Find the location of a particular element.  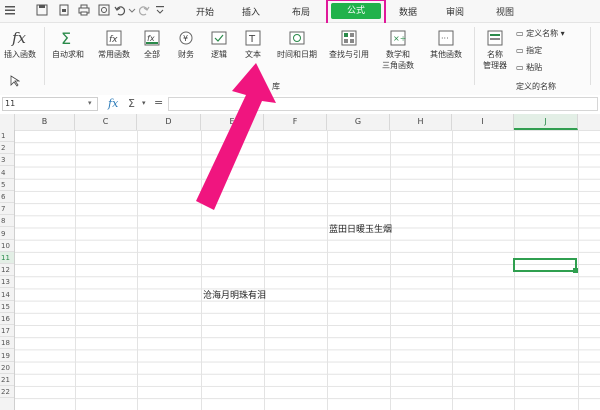

row-header-active: 11 is located at coordinates (7, 258).